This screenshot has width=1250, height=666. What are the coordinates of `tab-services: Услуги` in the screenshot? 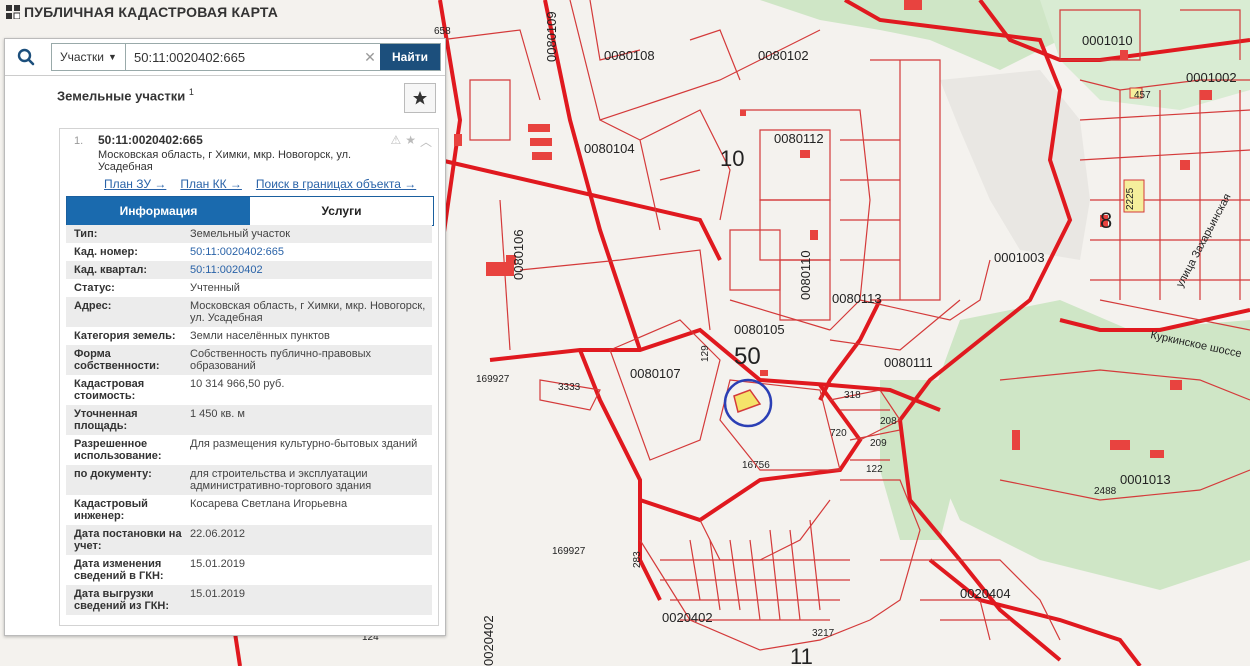 It's located at (341, 211).